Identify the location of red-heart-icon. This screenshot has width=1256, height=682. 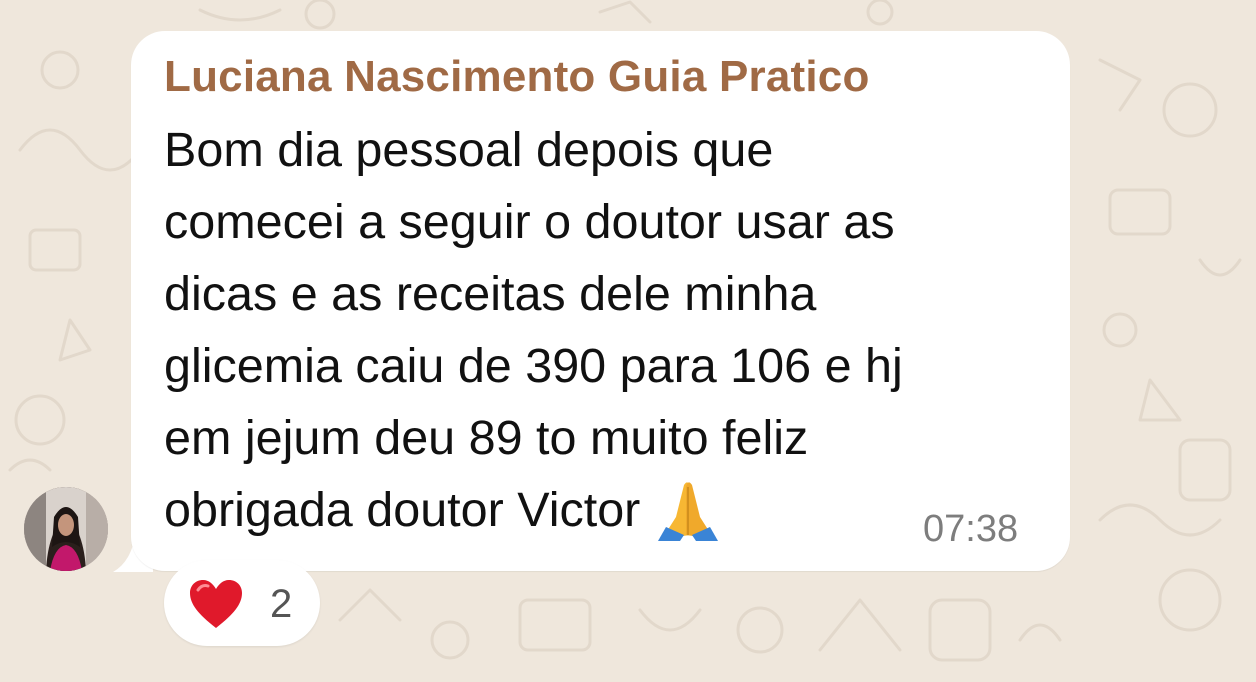
(216, 604).